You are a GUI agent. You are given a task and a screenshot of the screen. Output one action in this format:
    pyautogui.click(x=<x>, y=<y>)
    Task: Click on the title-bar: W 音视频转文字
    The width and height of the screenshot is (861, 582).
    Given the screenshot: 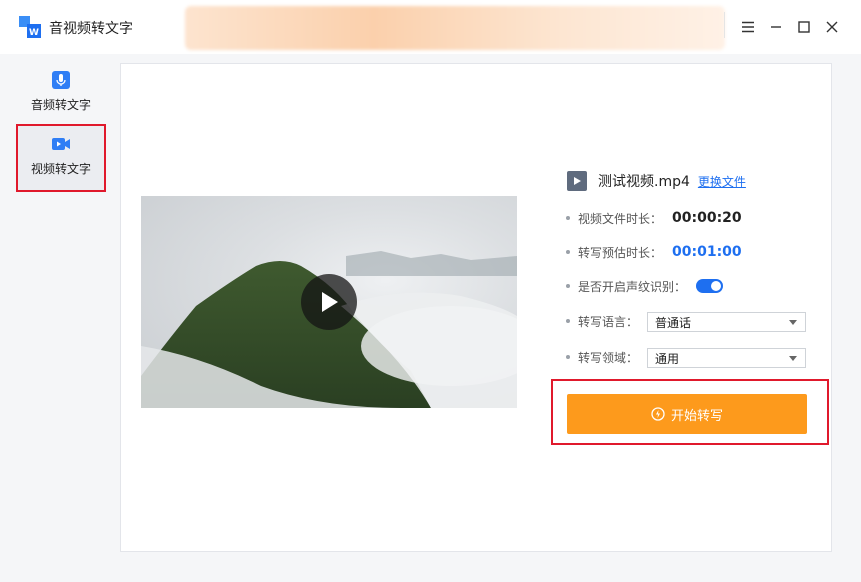 What is the action you would take?
    pyautogui.click(x=430, y=27)
    